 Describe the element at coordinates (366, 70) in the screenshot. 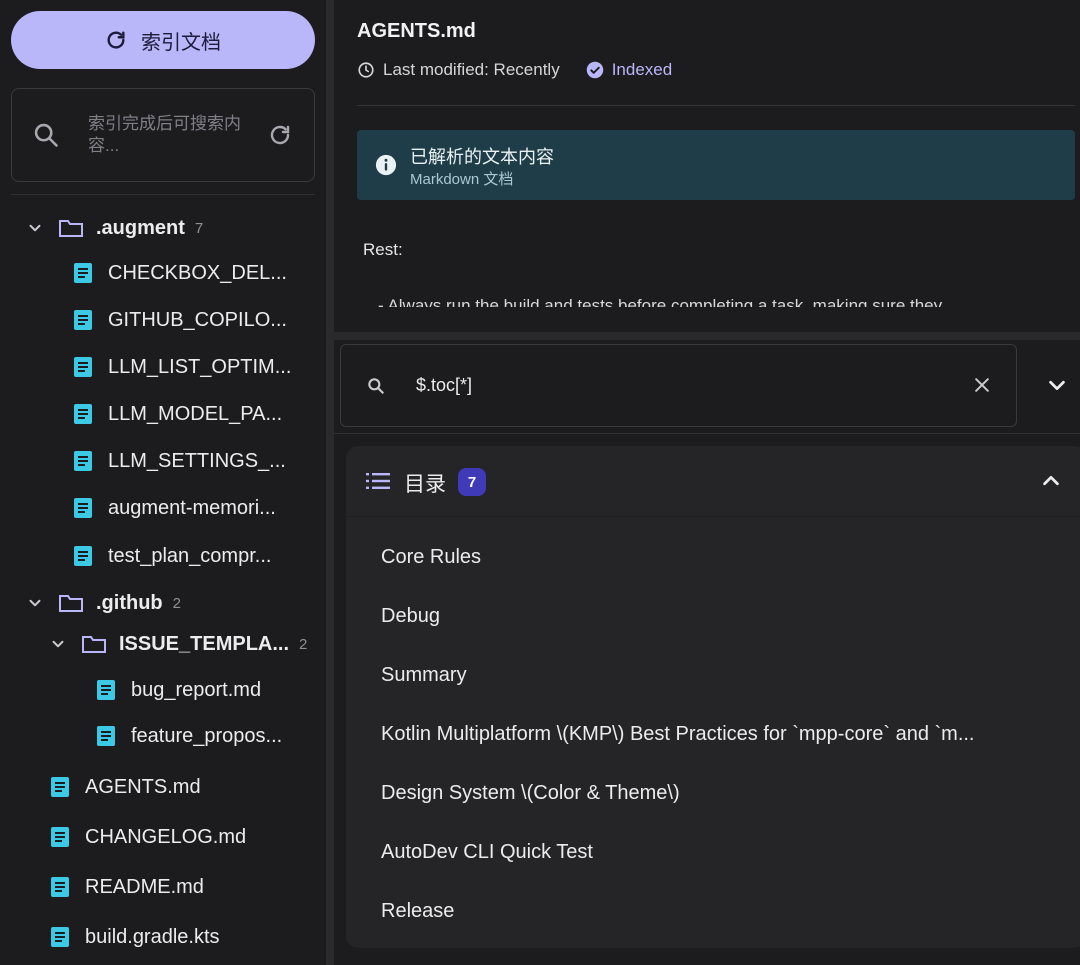

I see `clock-icon` at that location.